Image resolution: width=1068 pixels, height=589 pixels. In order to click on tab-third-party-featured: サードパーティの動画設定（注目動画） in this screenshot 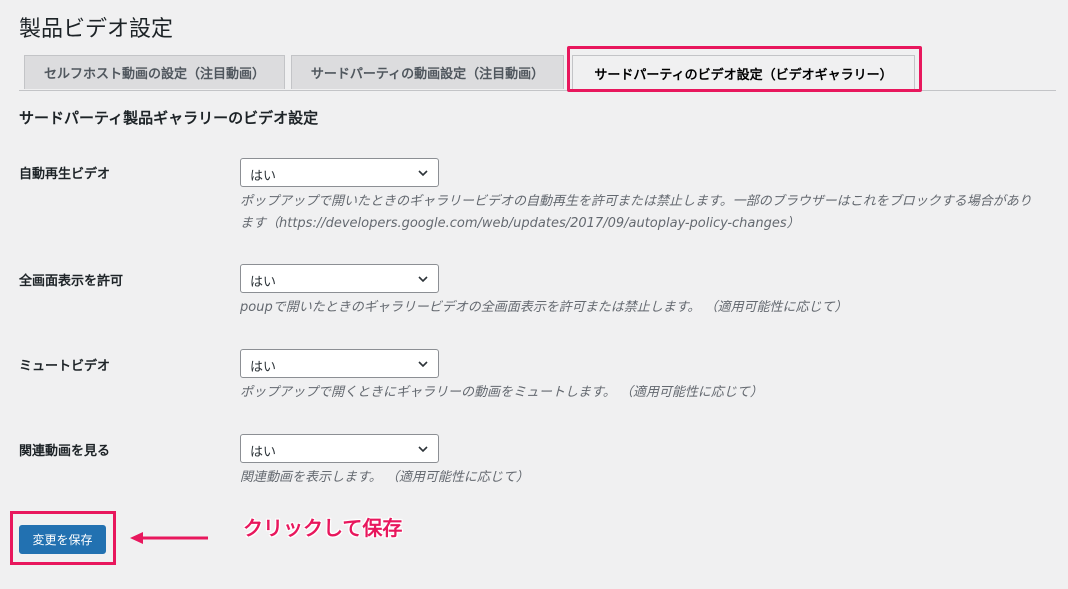, I will do `click(427, 72)`.